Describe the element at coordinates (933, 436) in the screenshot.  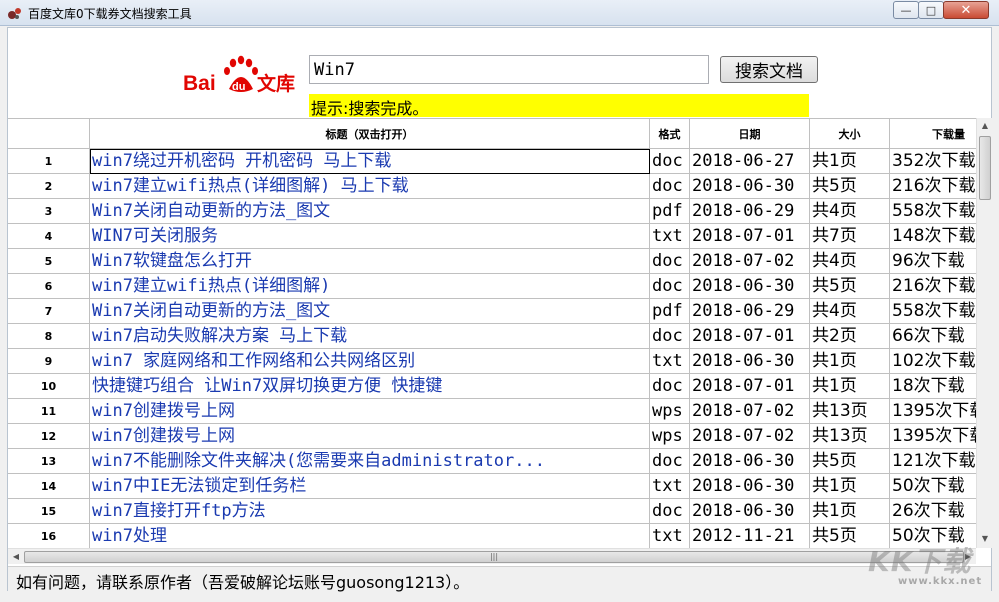
I see `downloads-cell: 1395次下载` at that location.